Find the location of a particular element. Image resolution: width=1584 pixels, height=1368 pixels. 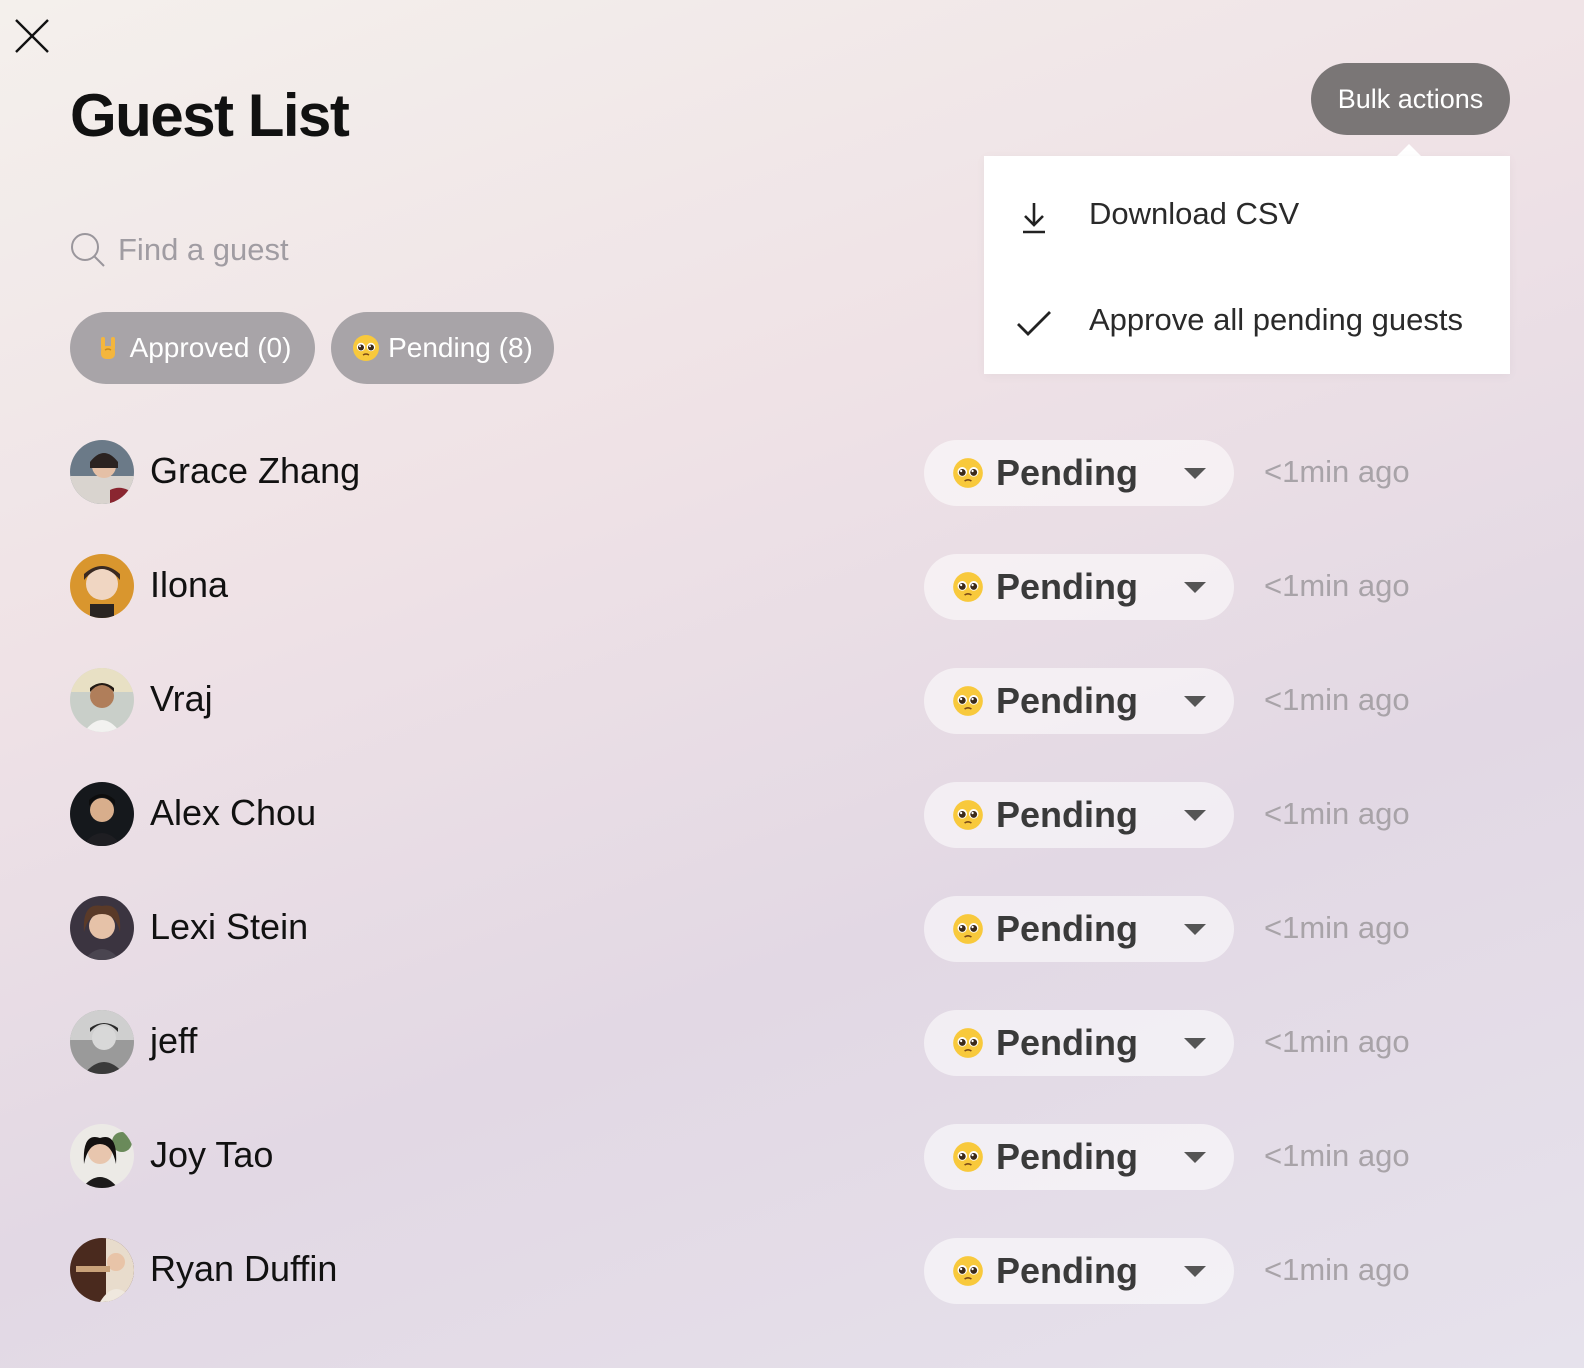

guest-row: jeff Pending <1min ago is located at coordinates (750, 1043).